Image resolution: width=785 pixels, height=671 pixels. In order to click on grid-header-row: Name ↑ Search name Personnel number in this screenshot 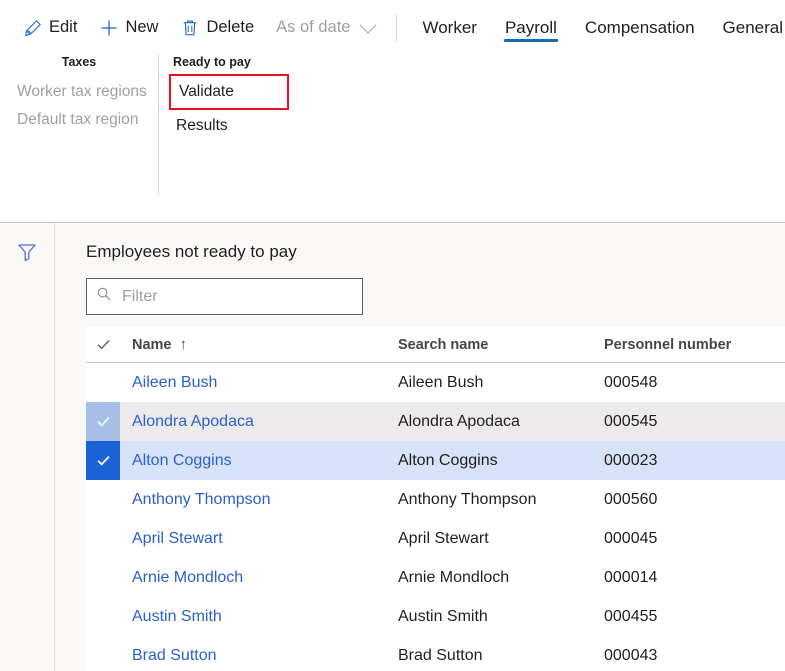, I will do `click(435, 345)`.